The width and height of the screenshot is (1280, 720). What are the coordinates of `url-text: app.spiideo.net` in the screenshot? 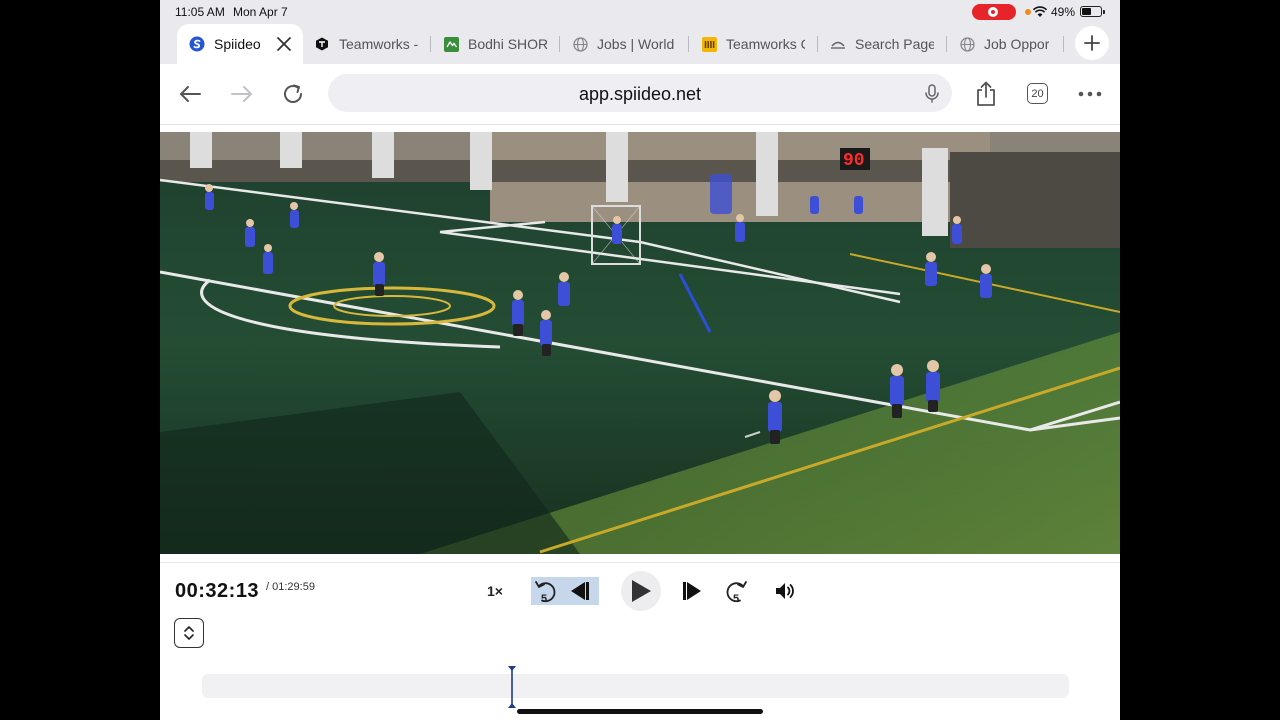 It's located at (640, 94).